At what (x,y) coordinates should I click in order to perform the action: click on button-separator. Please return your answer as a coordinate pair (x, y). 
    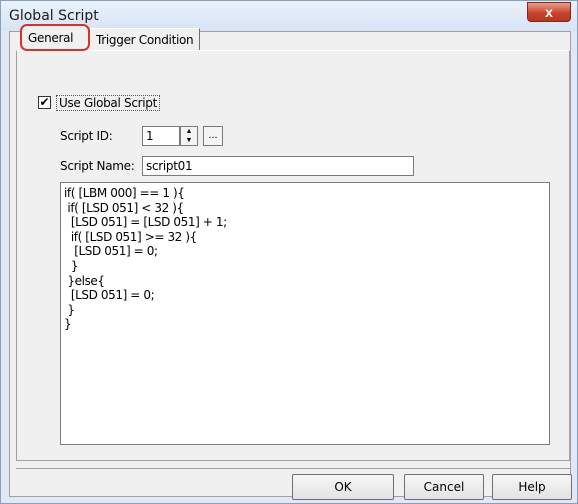
    Looking at the image, I should click on (293, 468).